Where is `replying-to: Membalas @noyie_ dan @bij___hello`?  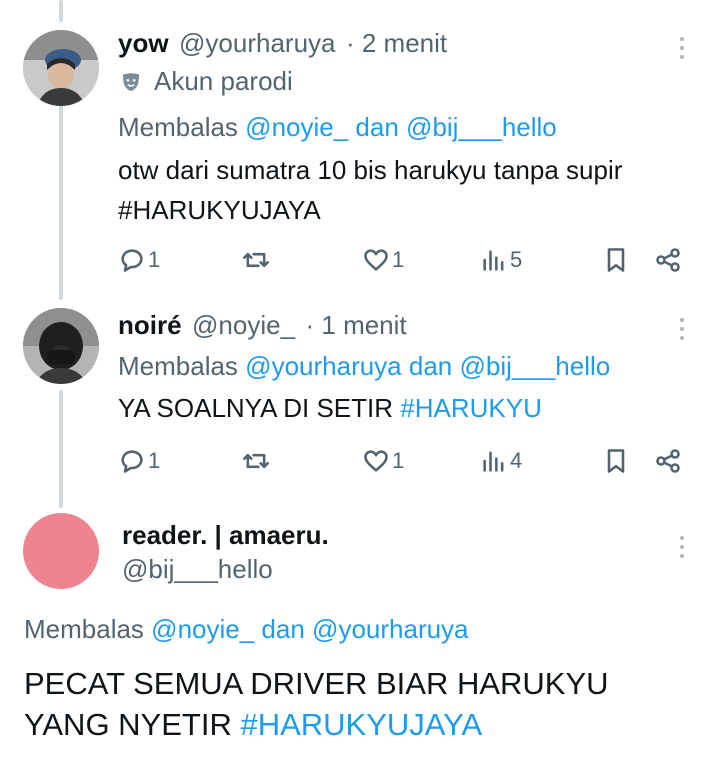 replying-to: Membalas @noyie_ dan @bij___hello is located at coordinates (337, 127).